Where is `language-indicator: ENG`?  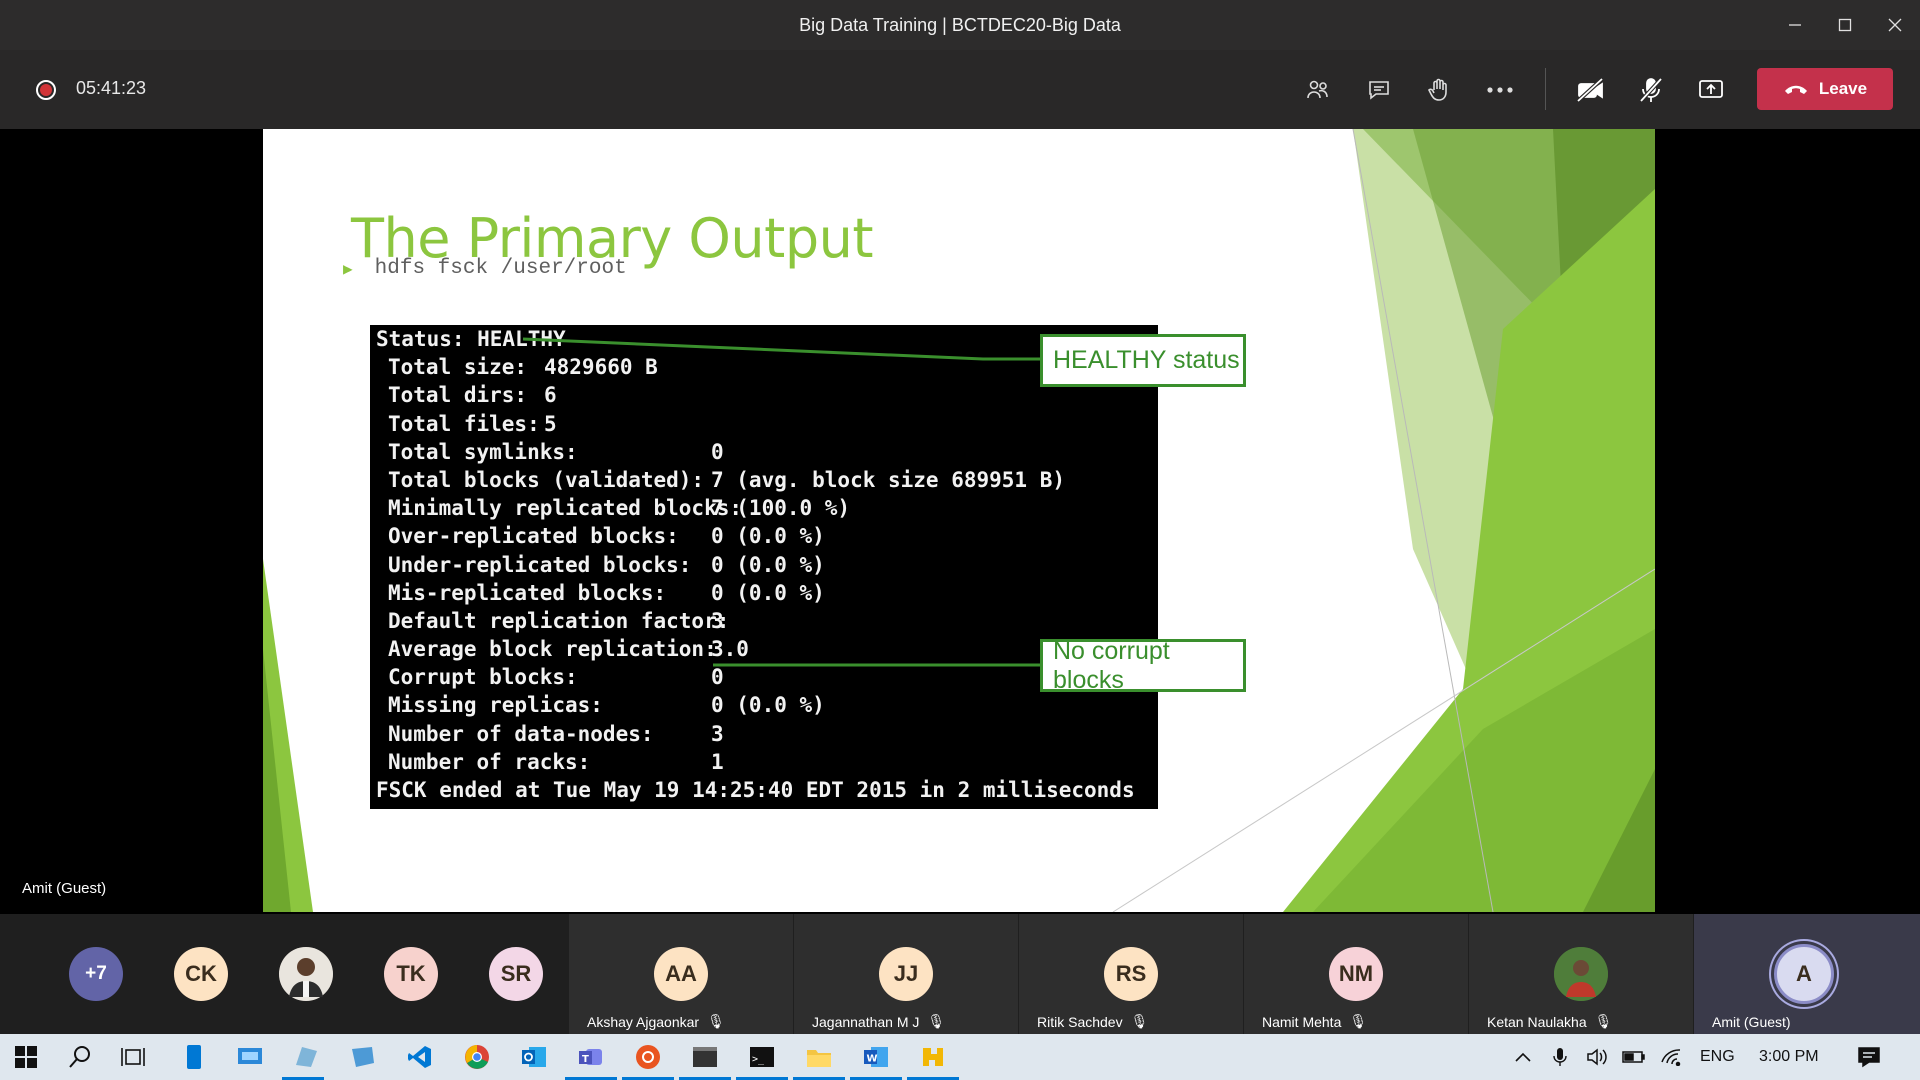 language-indicator: ENG is located at coordinates (1717, 1057).